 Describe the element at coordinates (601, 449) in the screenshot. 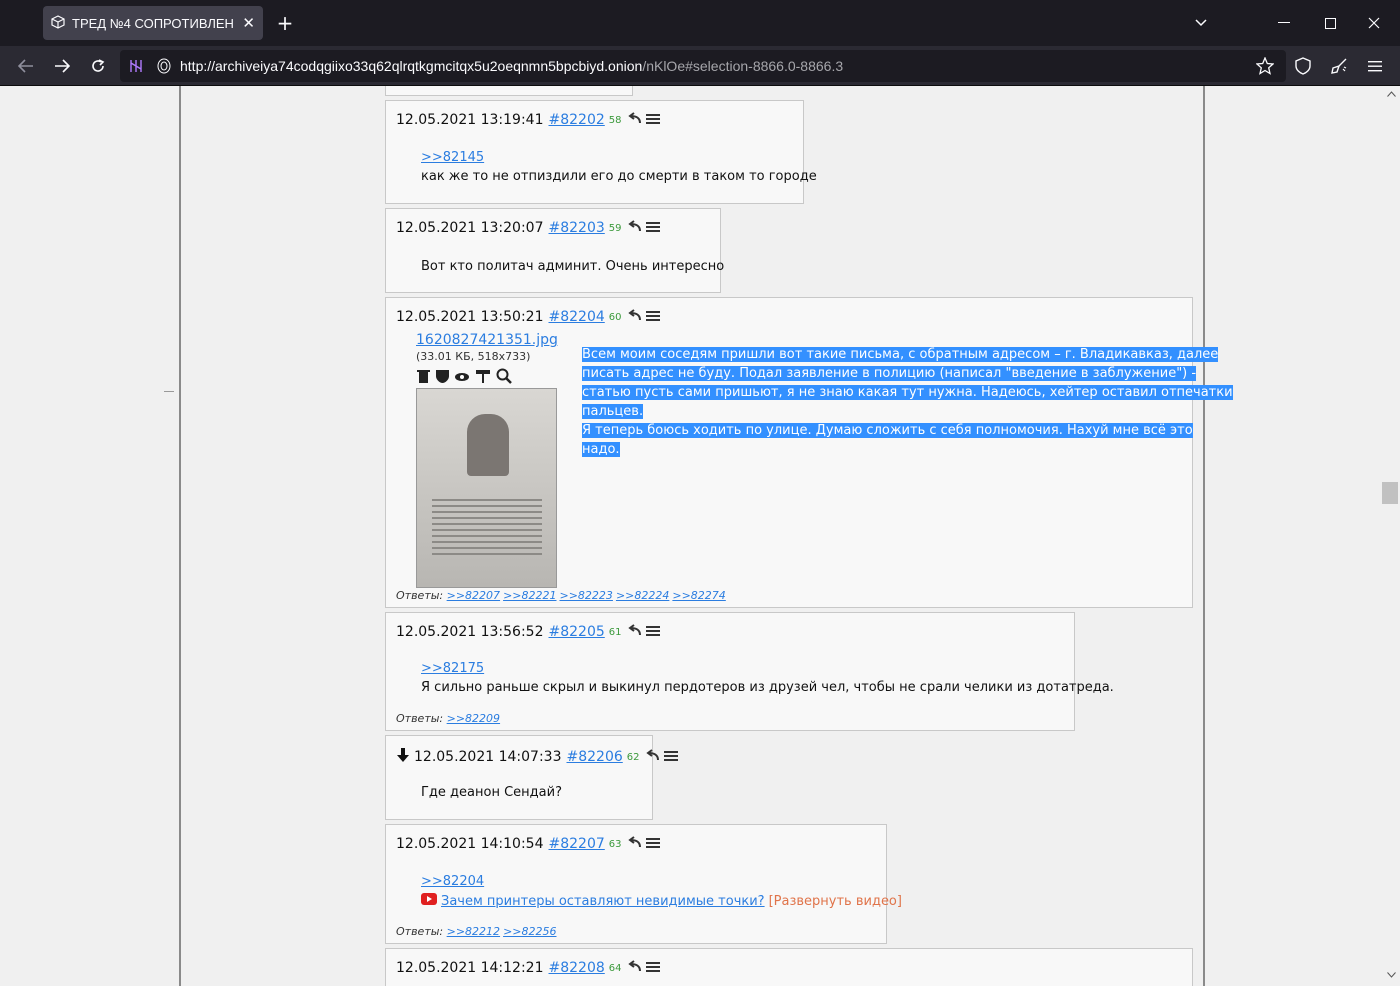

I see `message-line: надо.` at that location.